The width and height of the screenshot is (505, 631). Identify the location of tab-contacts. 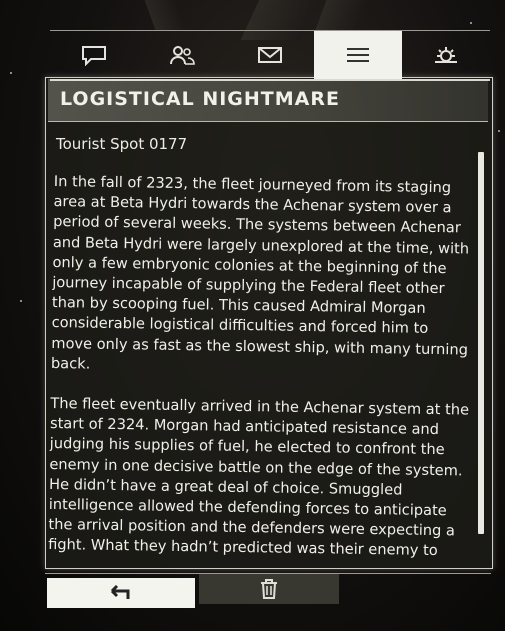
(182, 55).